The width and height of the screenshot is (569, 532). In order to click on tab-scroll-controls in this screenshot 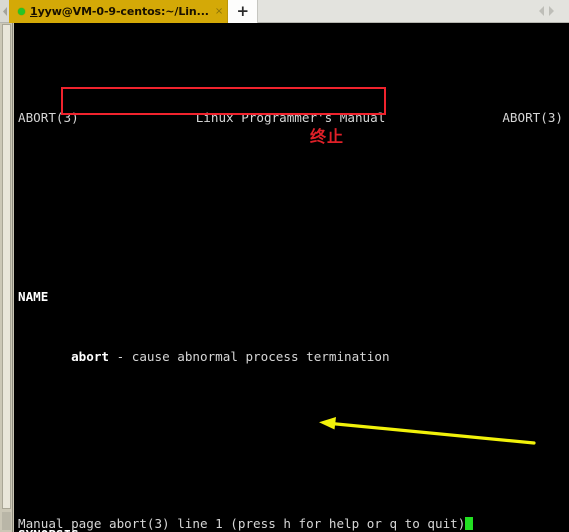, I will do `click(549, 11)`.